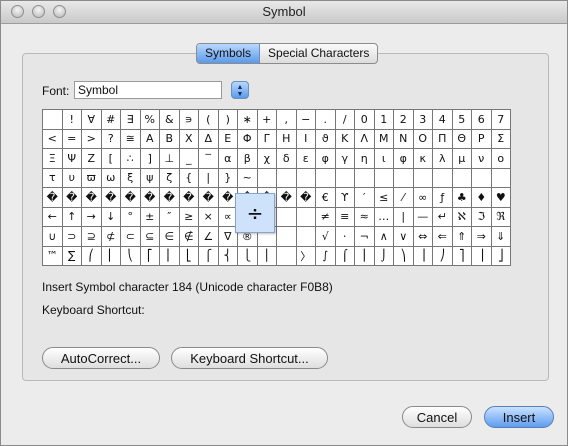  What do you see at coordinates (53, 159) in the screenshot?
I see `symbol-cell: Ξ` at bounding box center [53, 159].